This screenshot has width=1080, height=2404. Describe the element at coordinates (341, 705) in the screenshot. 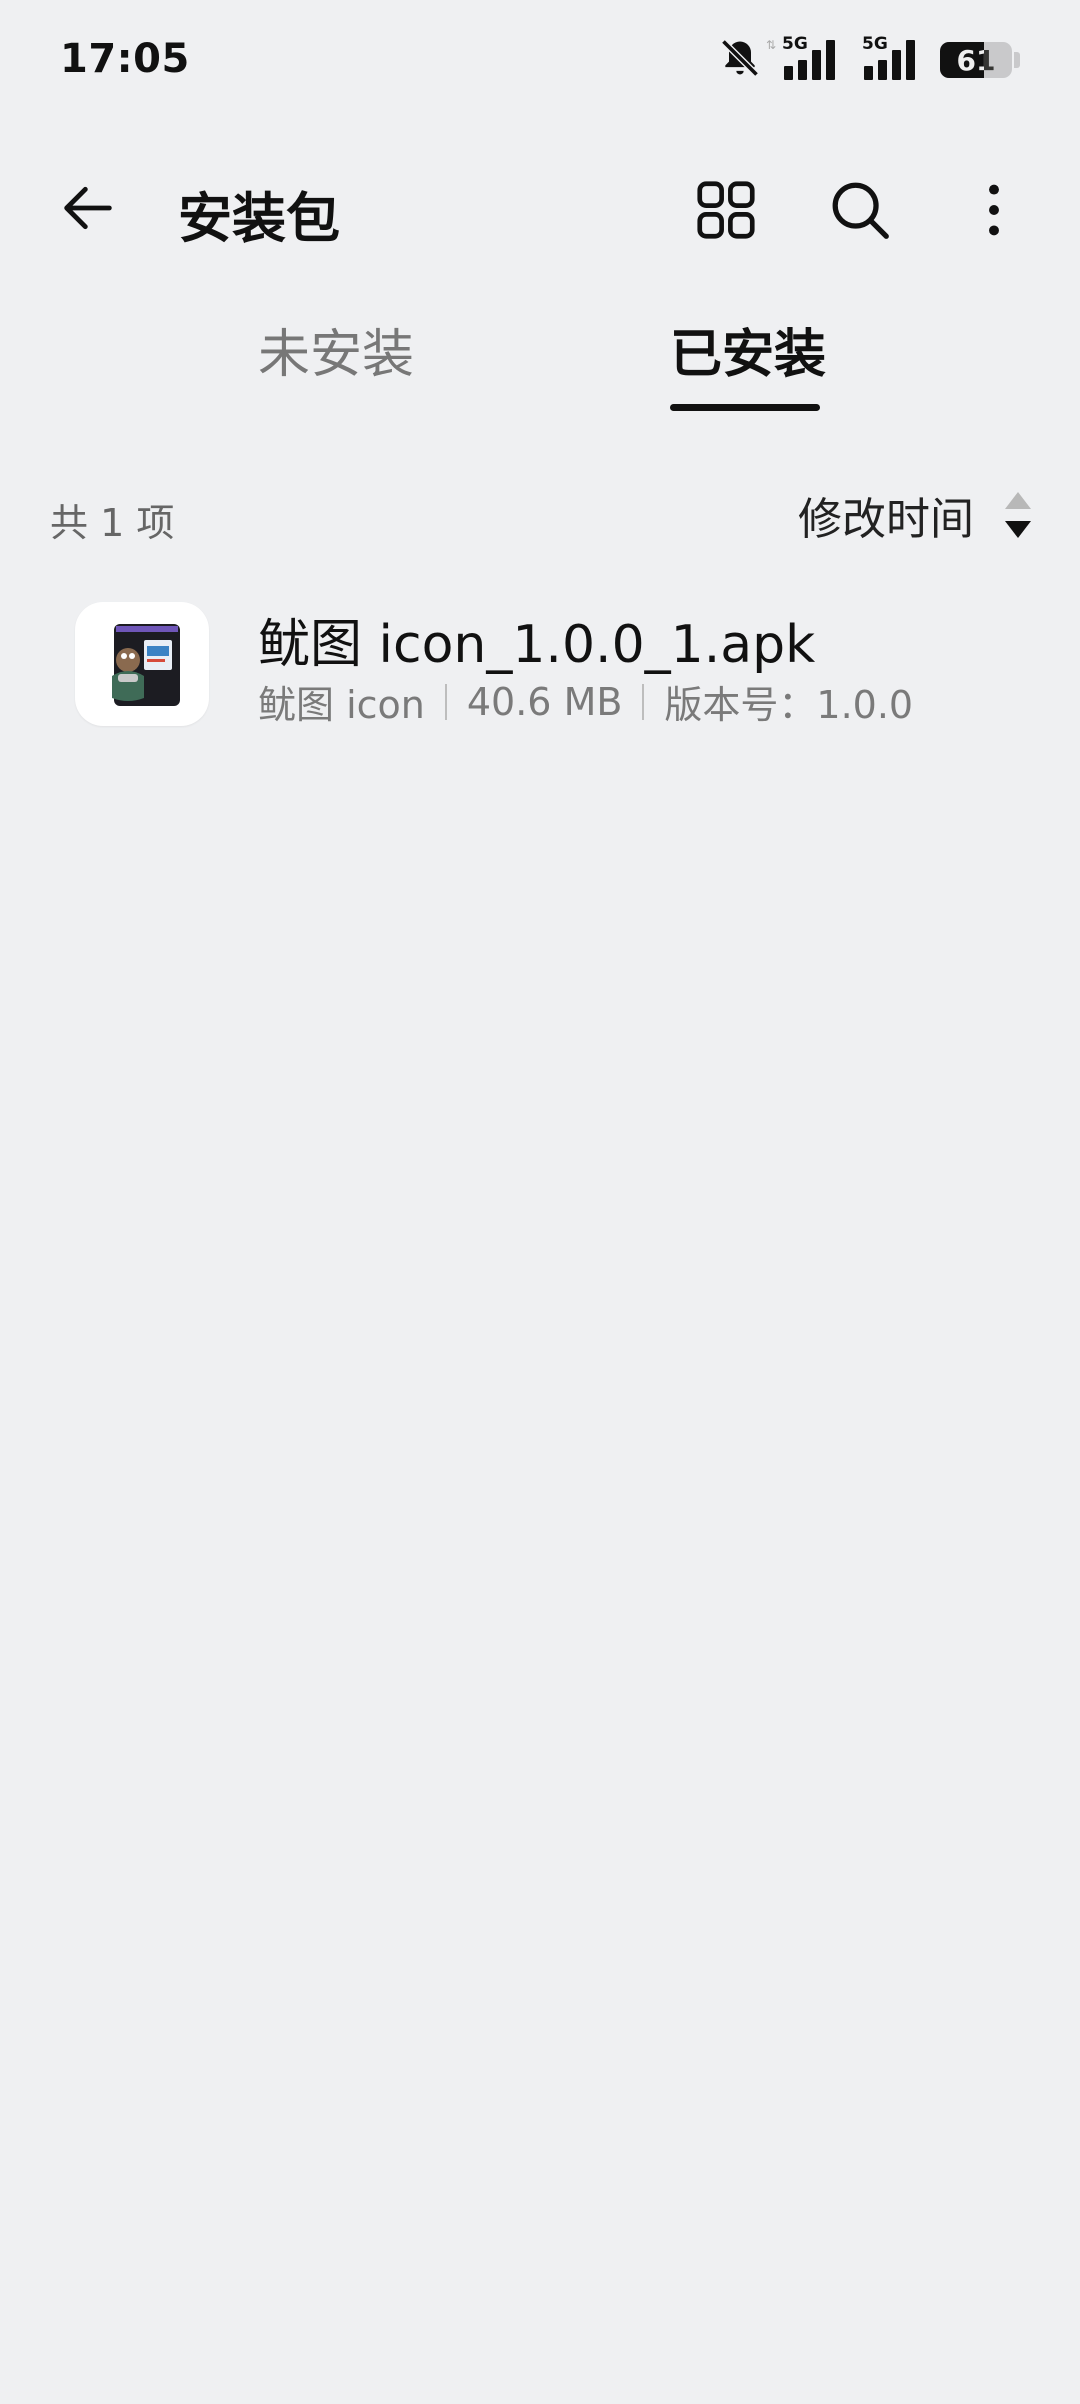

I see `file-app-name: 鱿图 icon` at that location.